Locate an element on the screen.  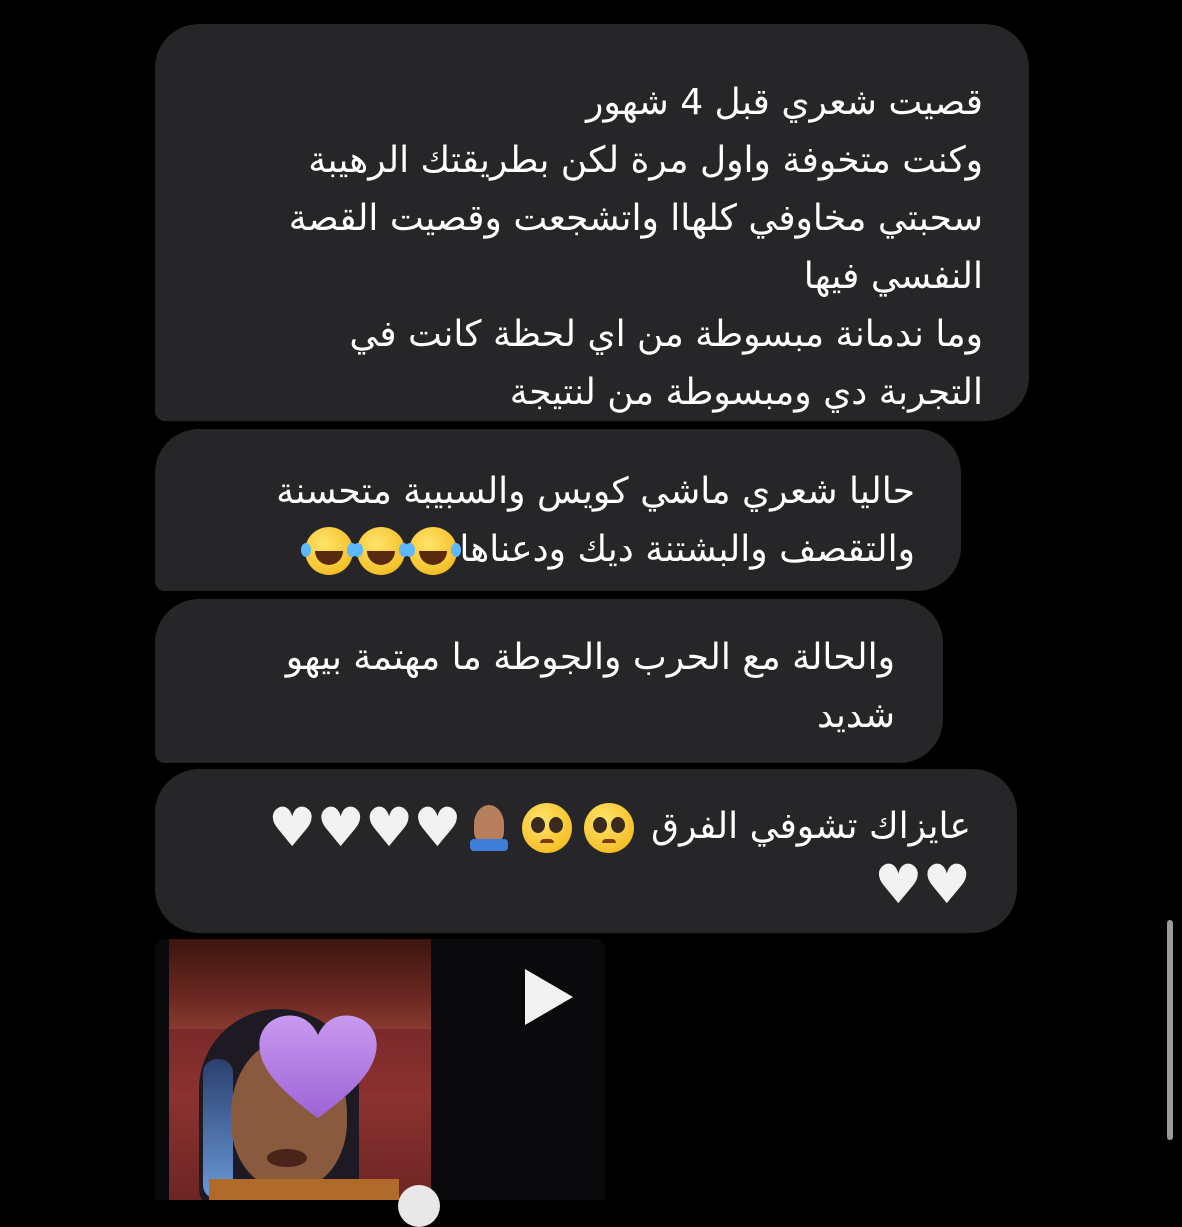
message-text-line: شديد is located at coordinates (856, 715).